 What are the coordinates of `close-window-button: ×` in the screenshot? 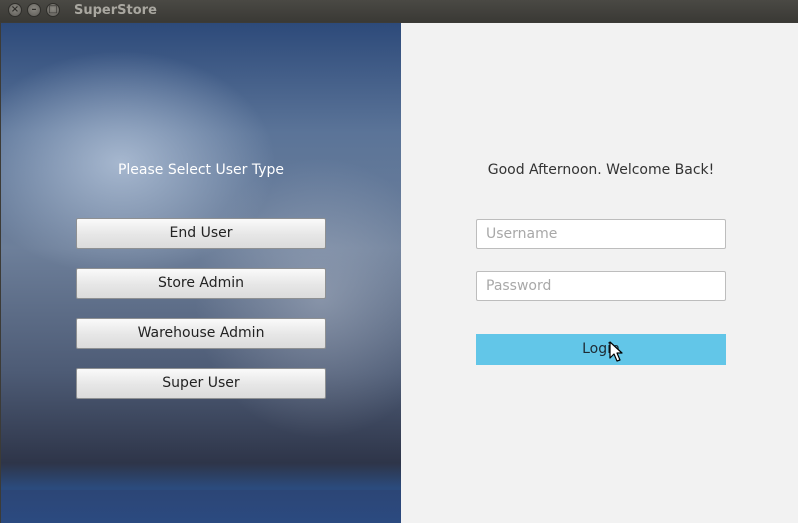 It's located at (15, 10).